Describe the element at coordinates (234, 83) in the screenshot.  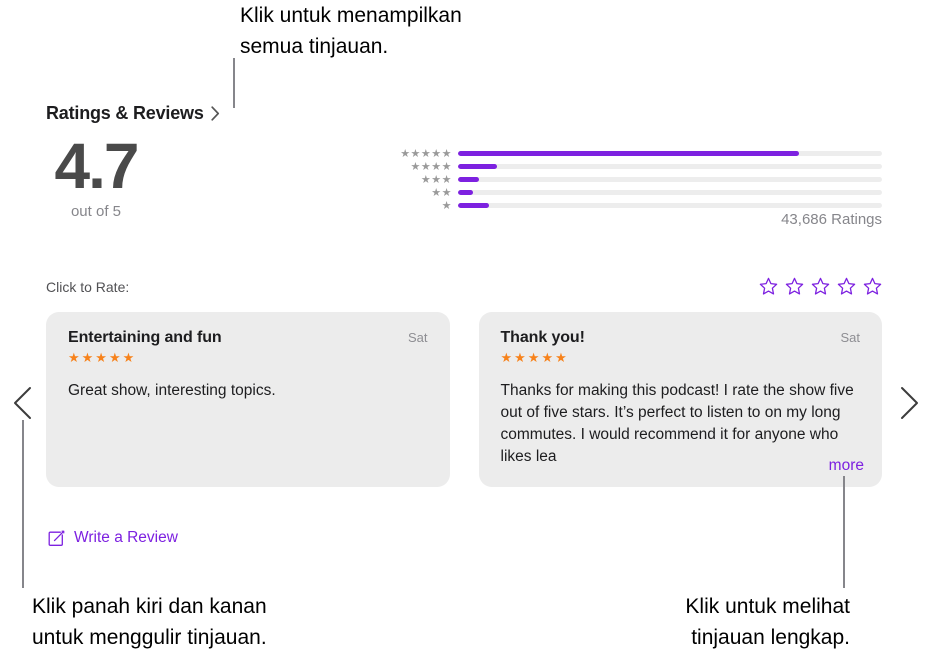
I see `callout-leader-line-top` at that location.